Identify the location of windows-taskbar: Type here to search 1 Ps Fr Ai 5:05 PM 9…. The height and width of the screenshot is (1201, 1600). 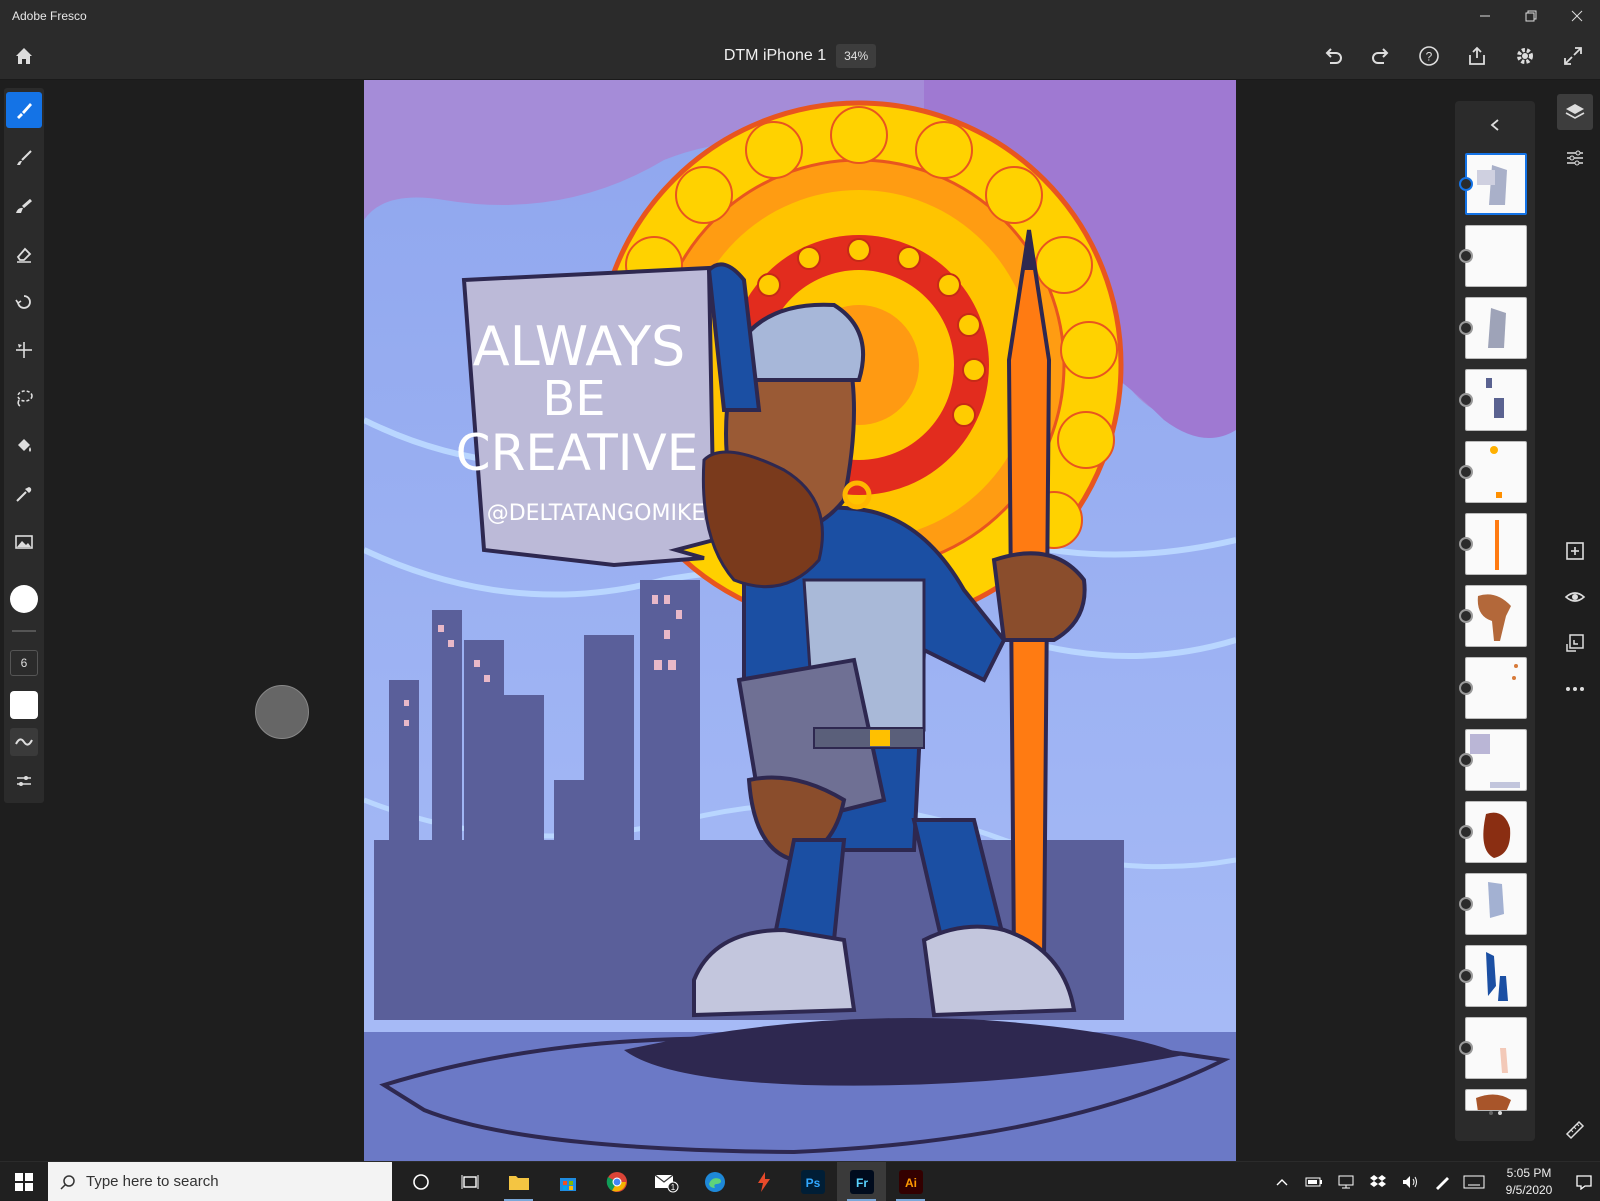
(800, 1181).